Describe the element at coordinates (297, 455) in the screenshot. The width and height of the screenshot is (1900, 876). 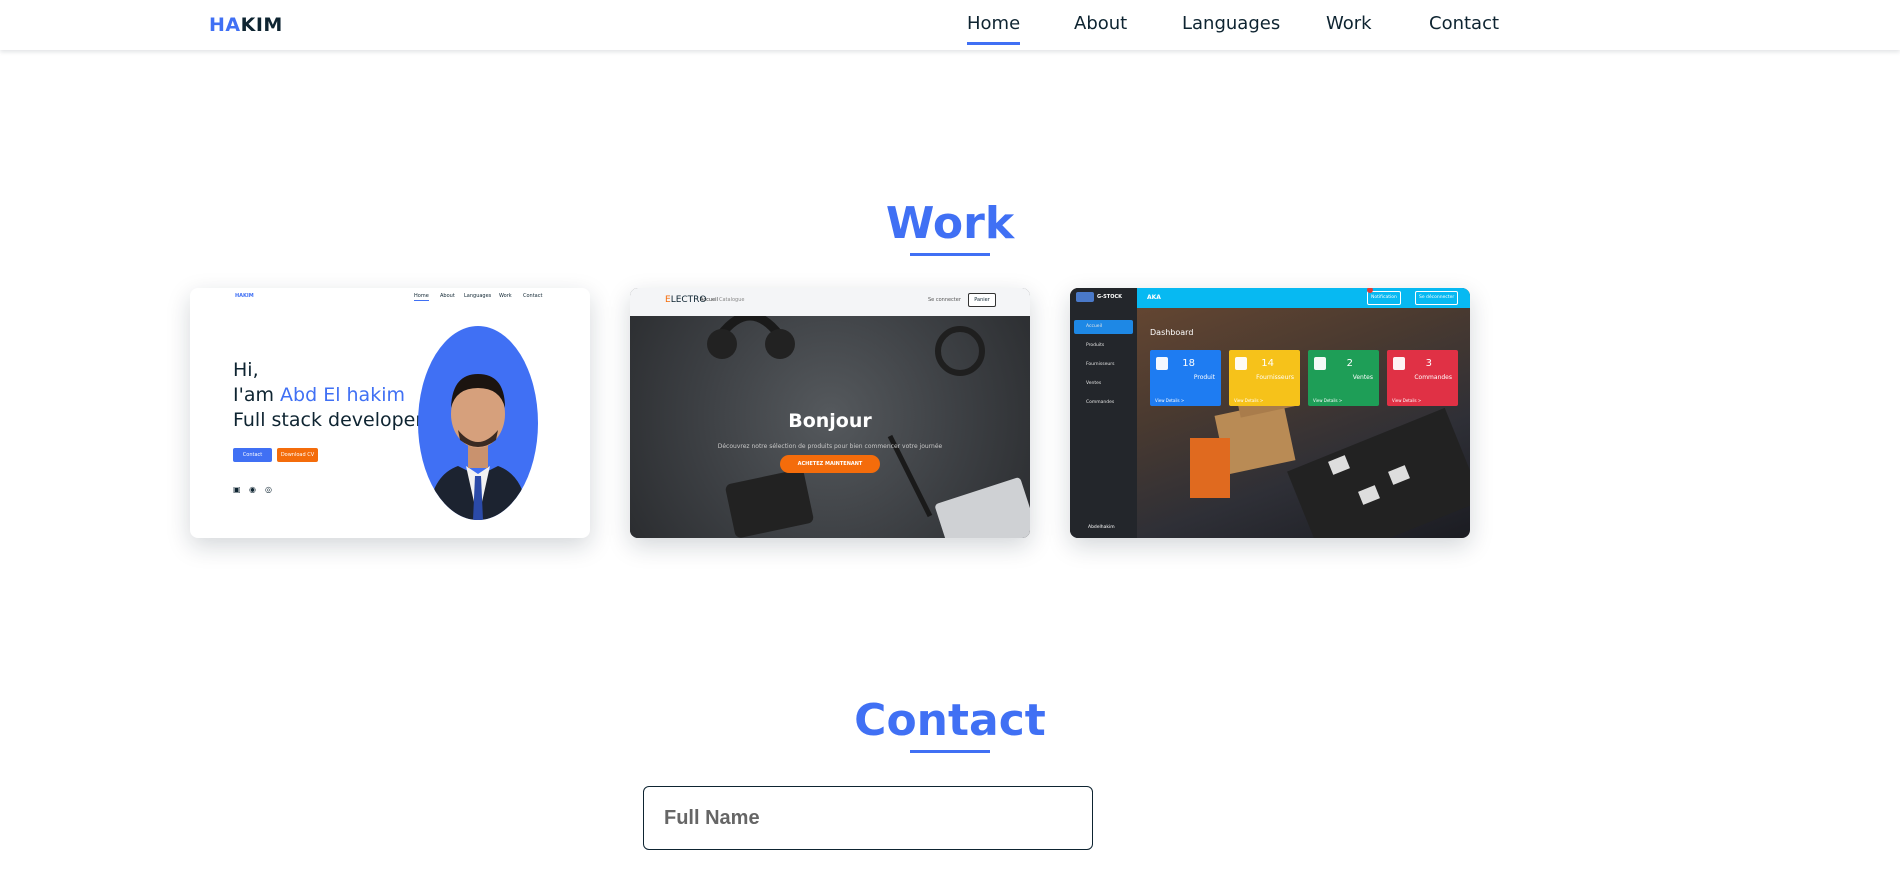
I see `preview-download-button: Download CV` at that location.